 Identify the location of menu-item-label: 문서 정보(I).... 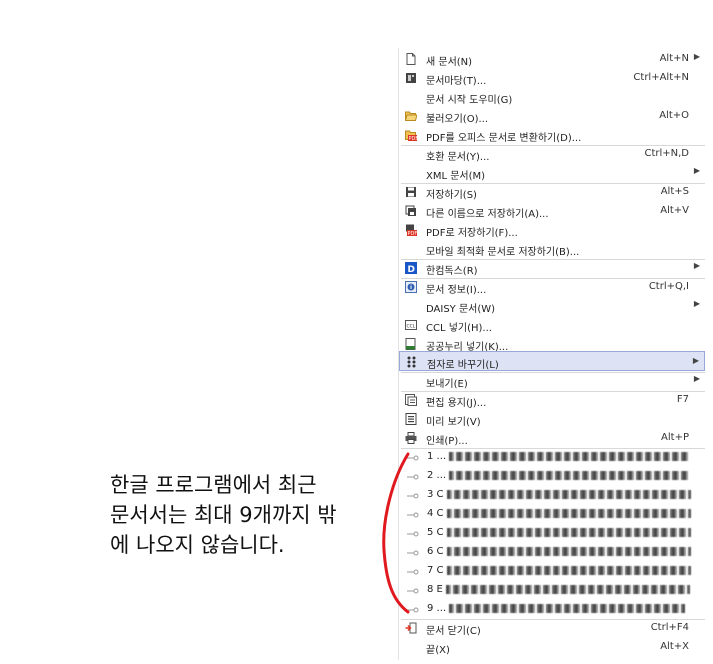
(456, 290).